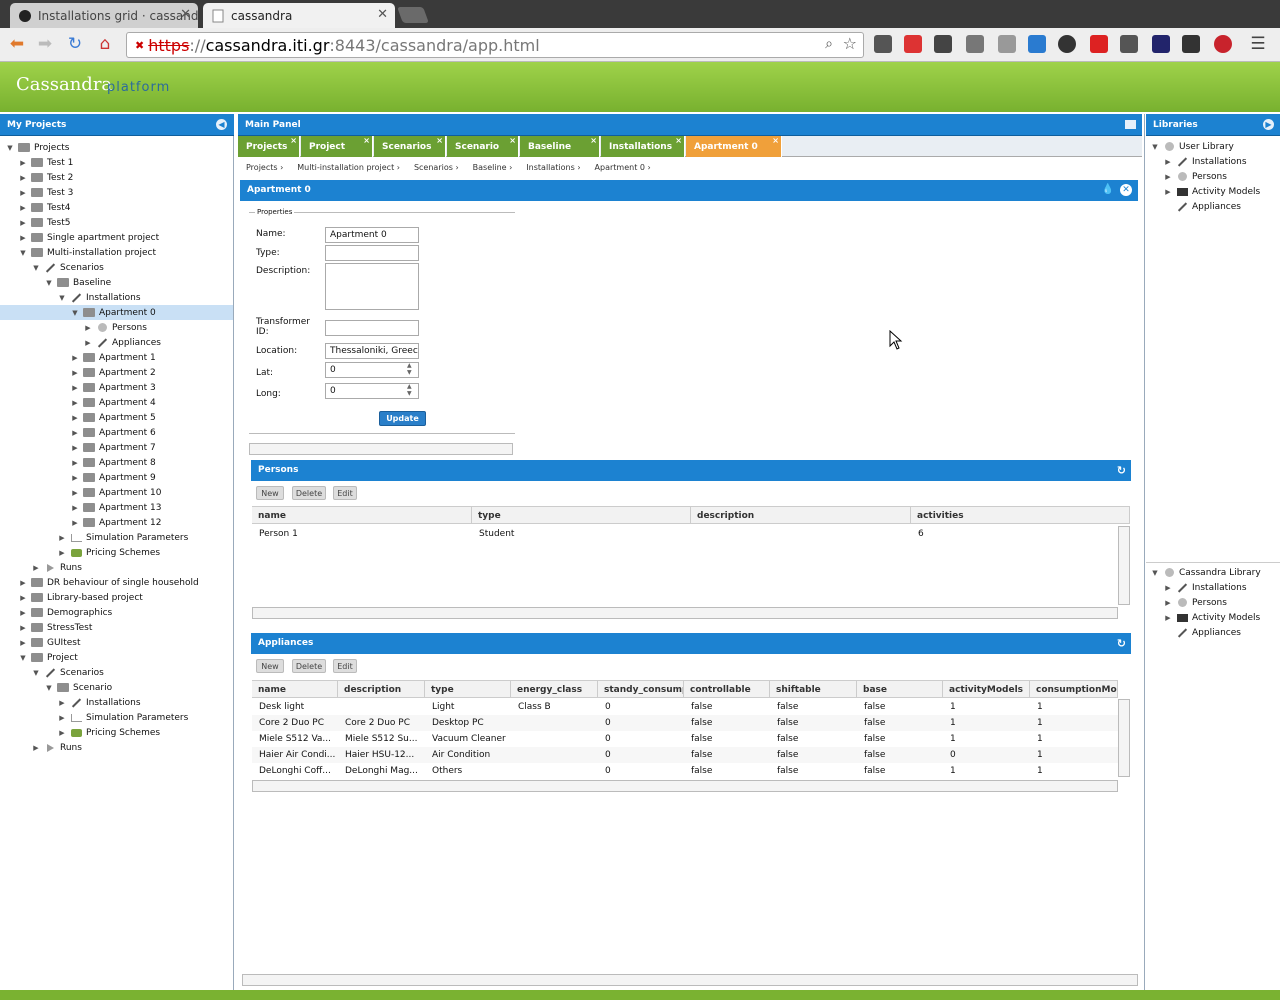 The height and width of the screenshot is (1000, 1280). What do you see at coordinates (116, 297) in the screenshot?
I see `tree-item: ▼ Installations` at bounding box center [116, 297].